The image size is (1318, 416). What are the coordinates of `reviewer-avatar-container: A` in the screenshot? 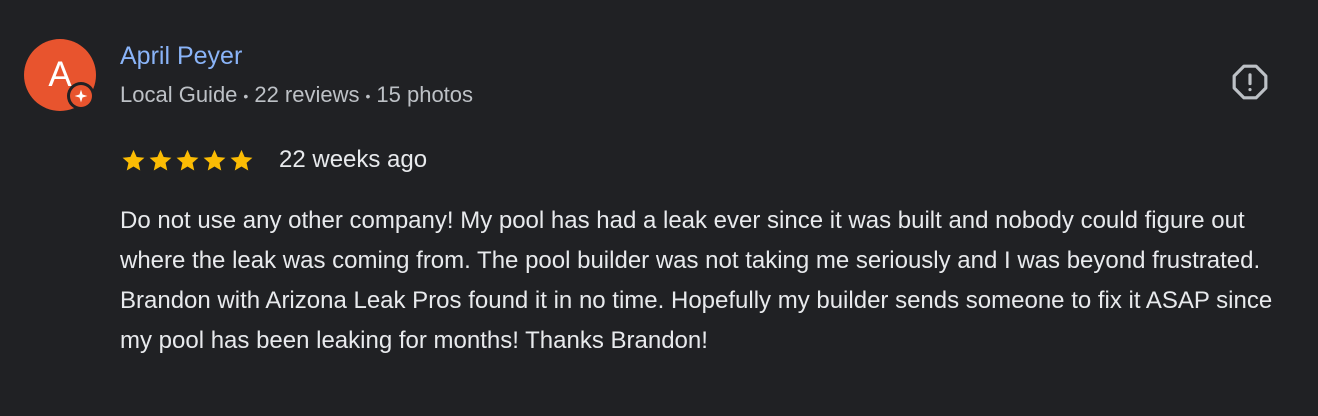 It's located at (60, 75).